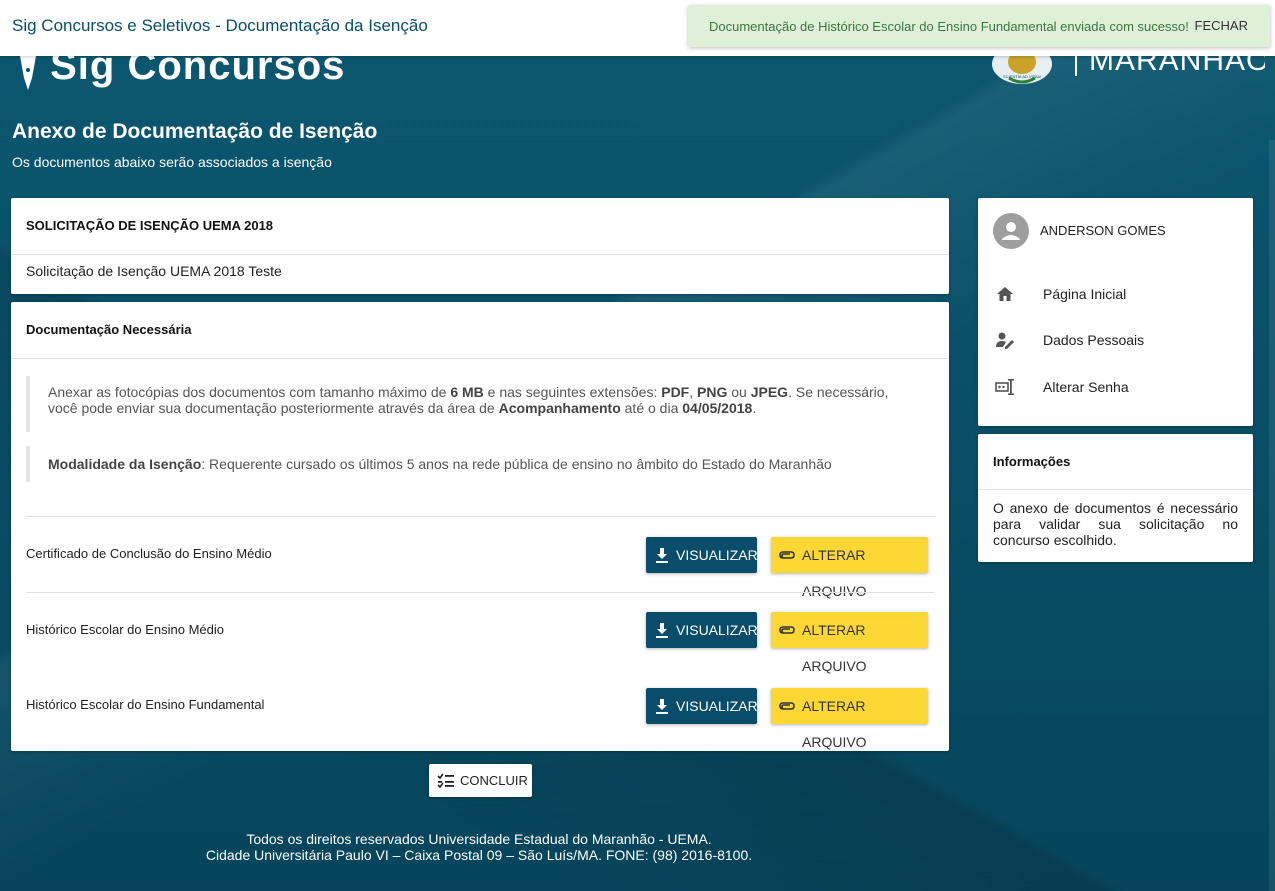  What do you see at coordinates (572, 392) in the screenshot?
I see `note-text: e nas seguintes extensões:` at bounding box center [572, 392].